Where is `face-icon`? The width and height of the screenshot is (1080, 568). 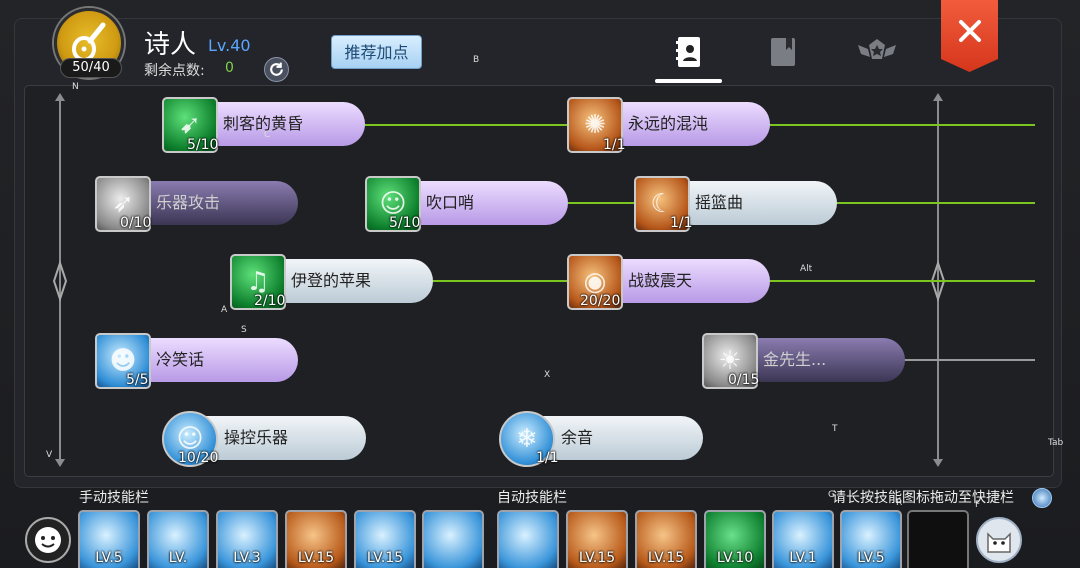 face-icon is located at coordinates (48, 540).